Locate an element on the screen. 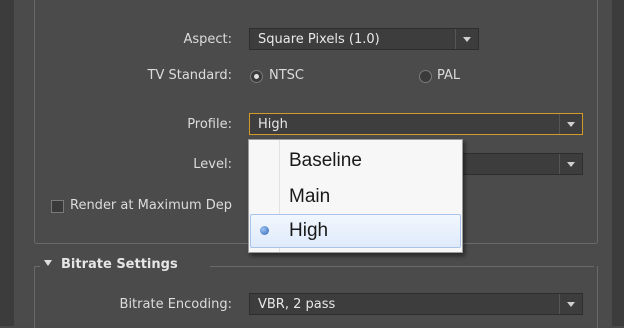 This screenshot has width=624, height=328. panel-right-edge is located at coordinates (618, 163).